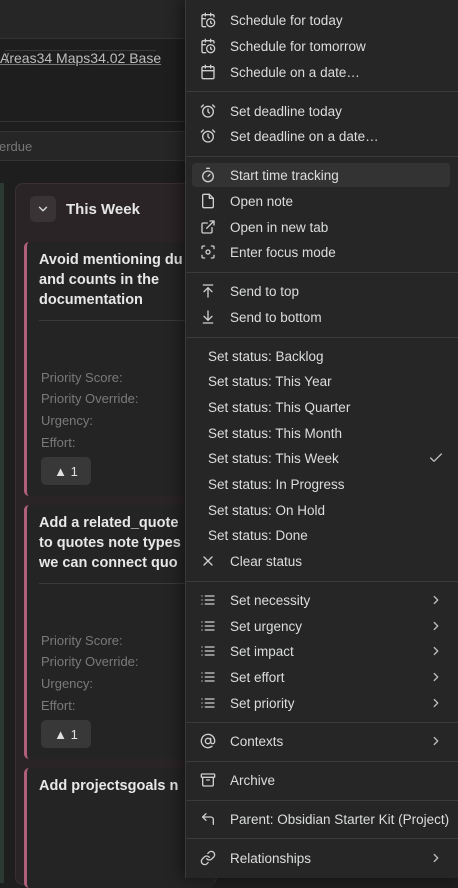  I want to click on menu-item-send-top: Send to top, so click(321, 291).